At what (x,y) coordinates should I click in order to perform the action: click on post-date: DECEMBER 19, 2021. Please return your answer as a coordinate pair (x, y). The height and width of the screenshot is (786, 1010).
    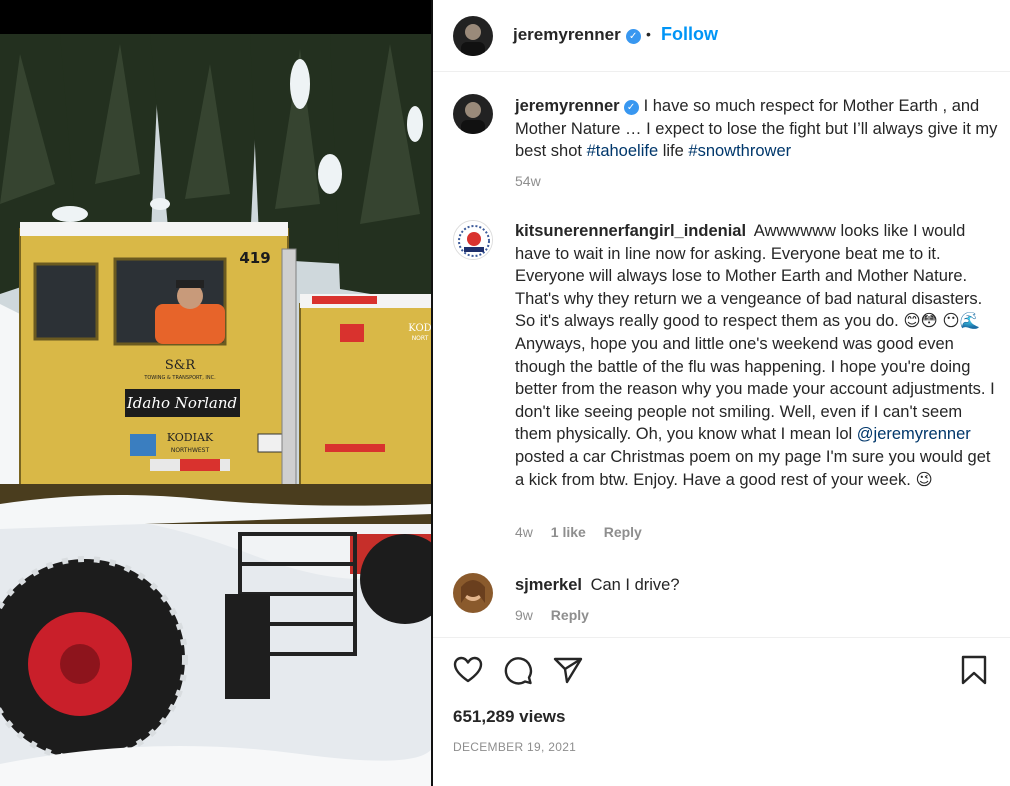
    Looking at the image, I should click on (515, 747).